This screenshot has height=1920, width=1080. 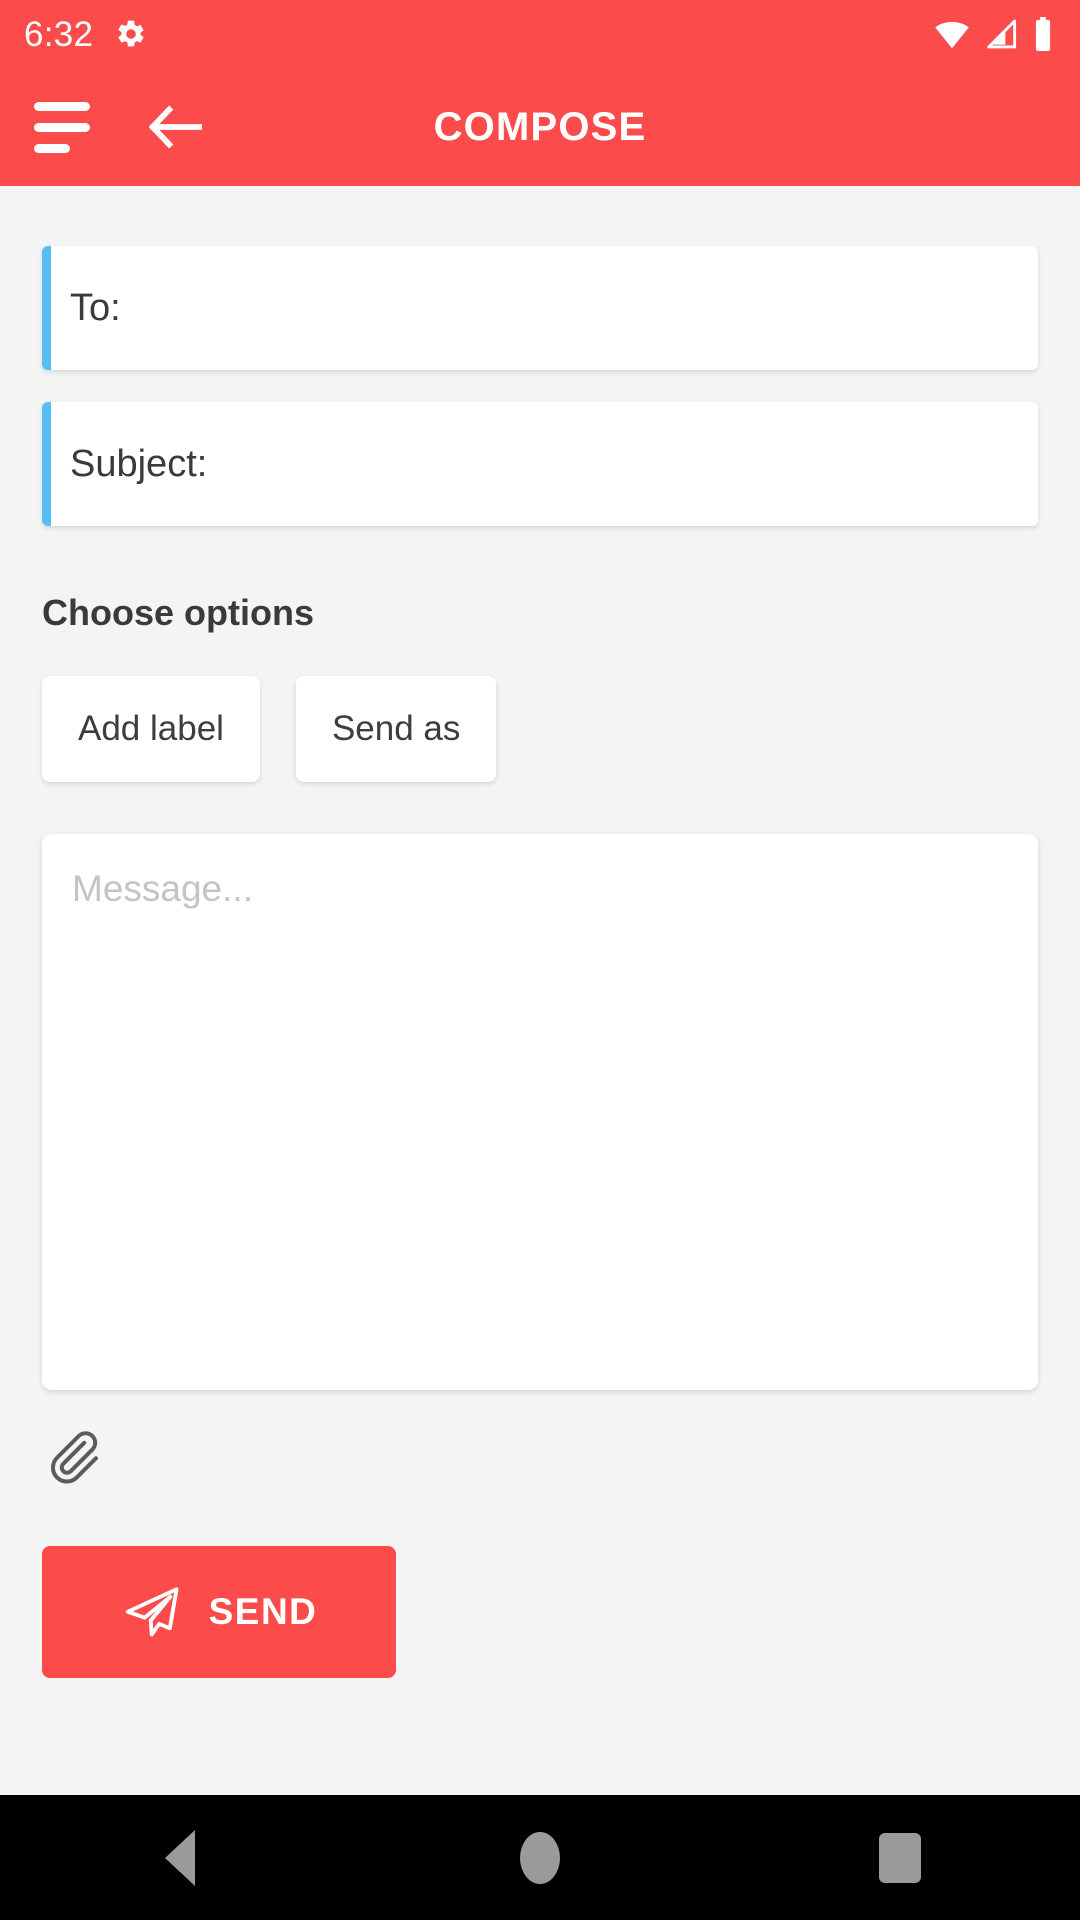 What do you see at coordinates (540, 464) in the screenshot?
I see `subject-field: Subject:` at bounding box center [540, 464].